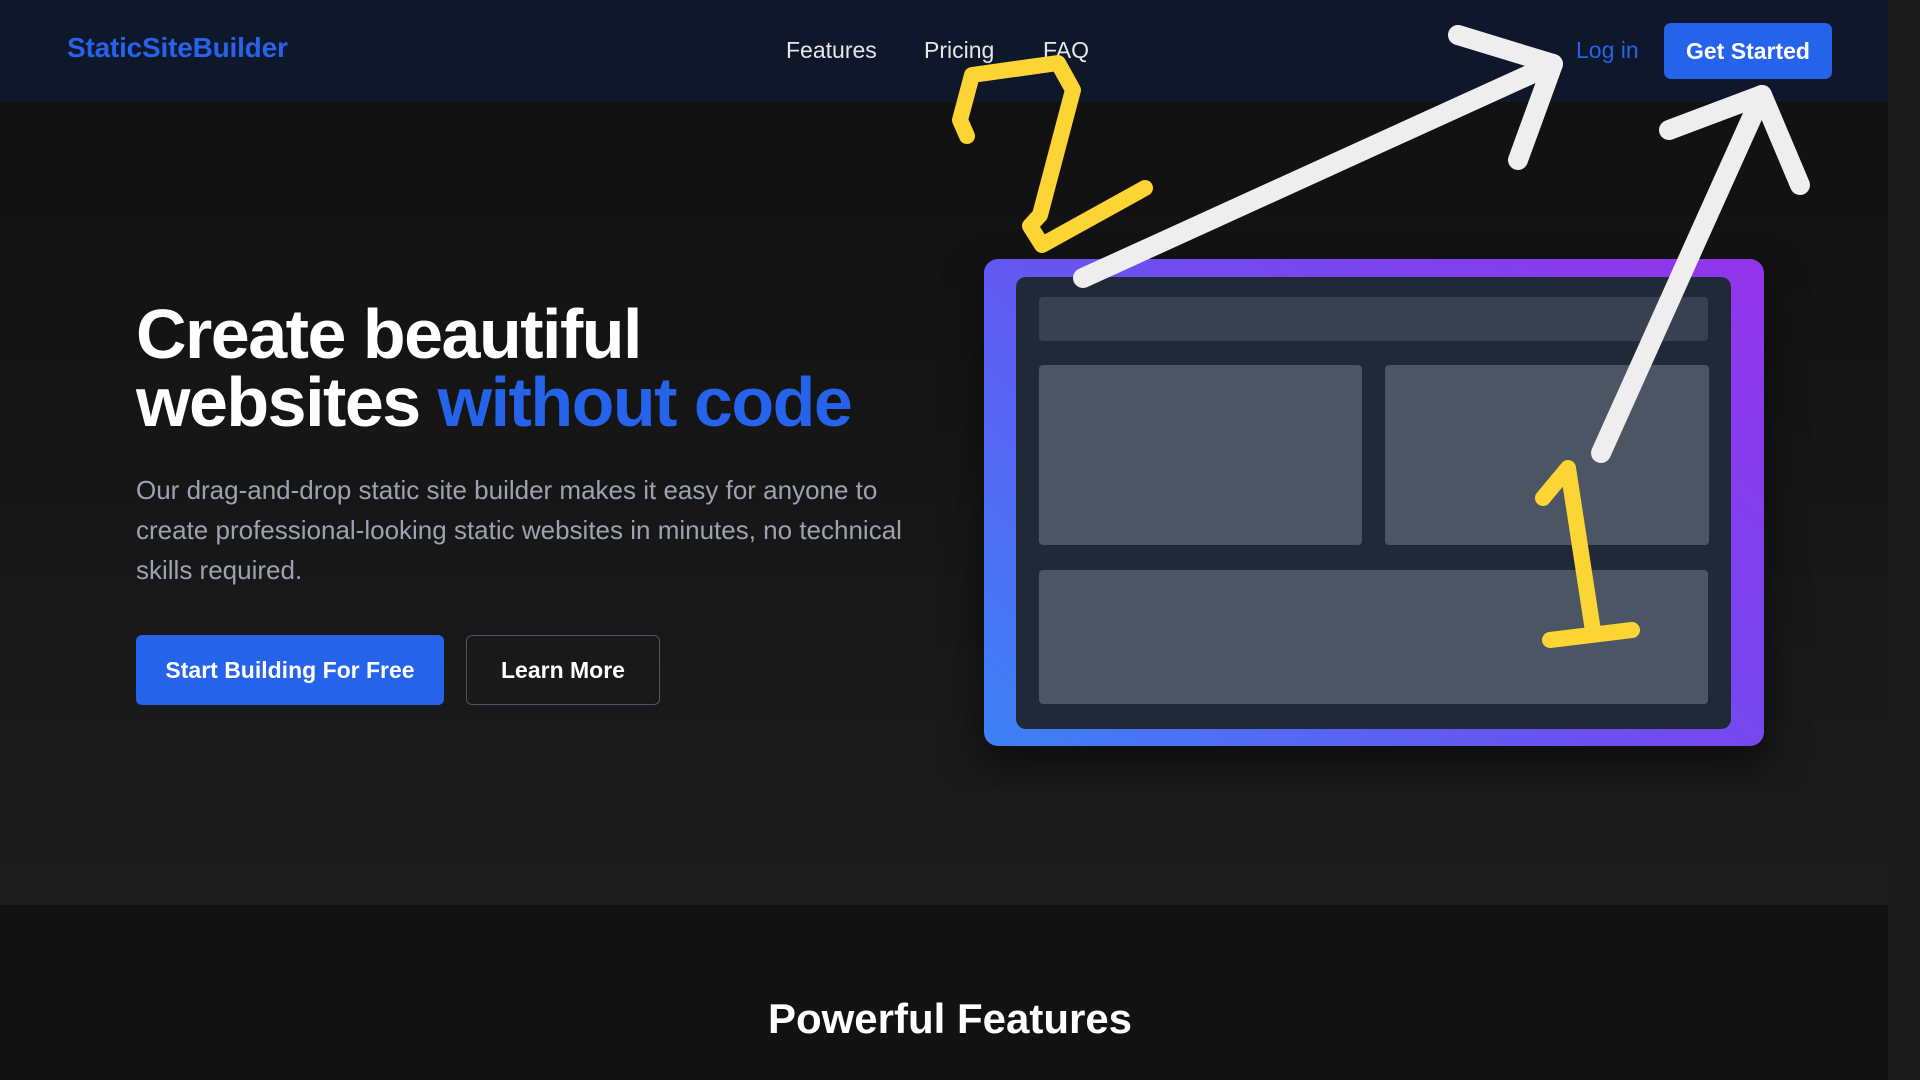  What do you see at coordinates (389, 334) in the screenshot?
I see `hero-title-line1: Create beautiful` at bounding box center [389, 334].